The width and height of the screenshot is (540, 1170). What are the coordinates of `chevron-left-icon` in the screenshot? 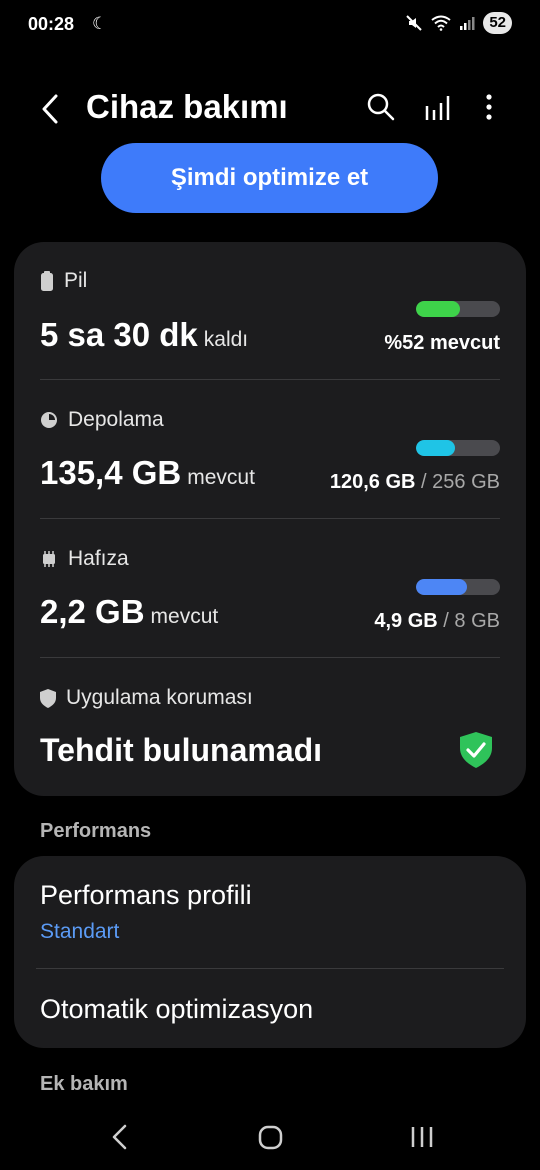 It's located at (50, 109).